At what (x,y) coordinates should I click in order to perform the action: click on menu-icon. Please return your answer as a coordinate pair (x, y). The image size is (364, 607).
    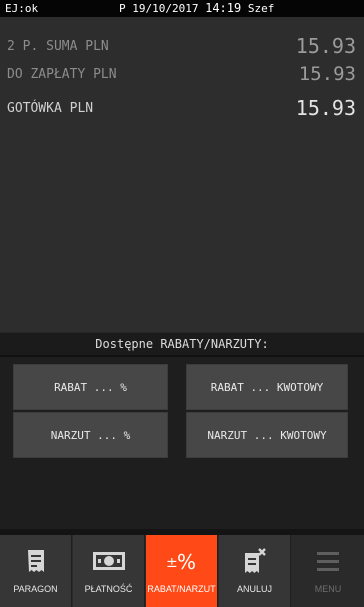
    Looking at the image, I should click on (328, 561).